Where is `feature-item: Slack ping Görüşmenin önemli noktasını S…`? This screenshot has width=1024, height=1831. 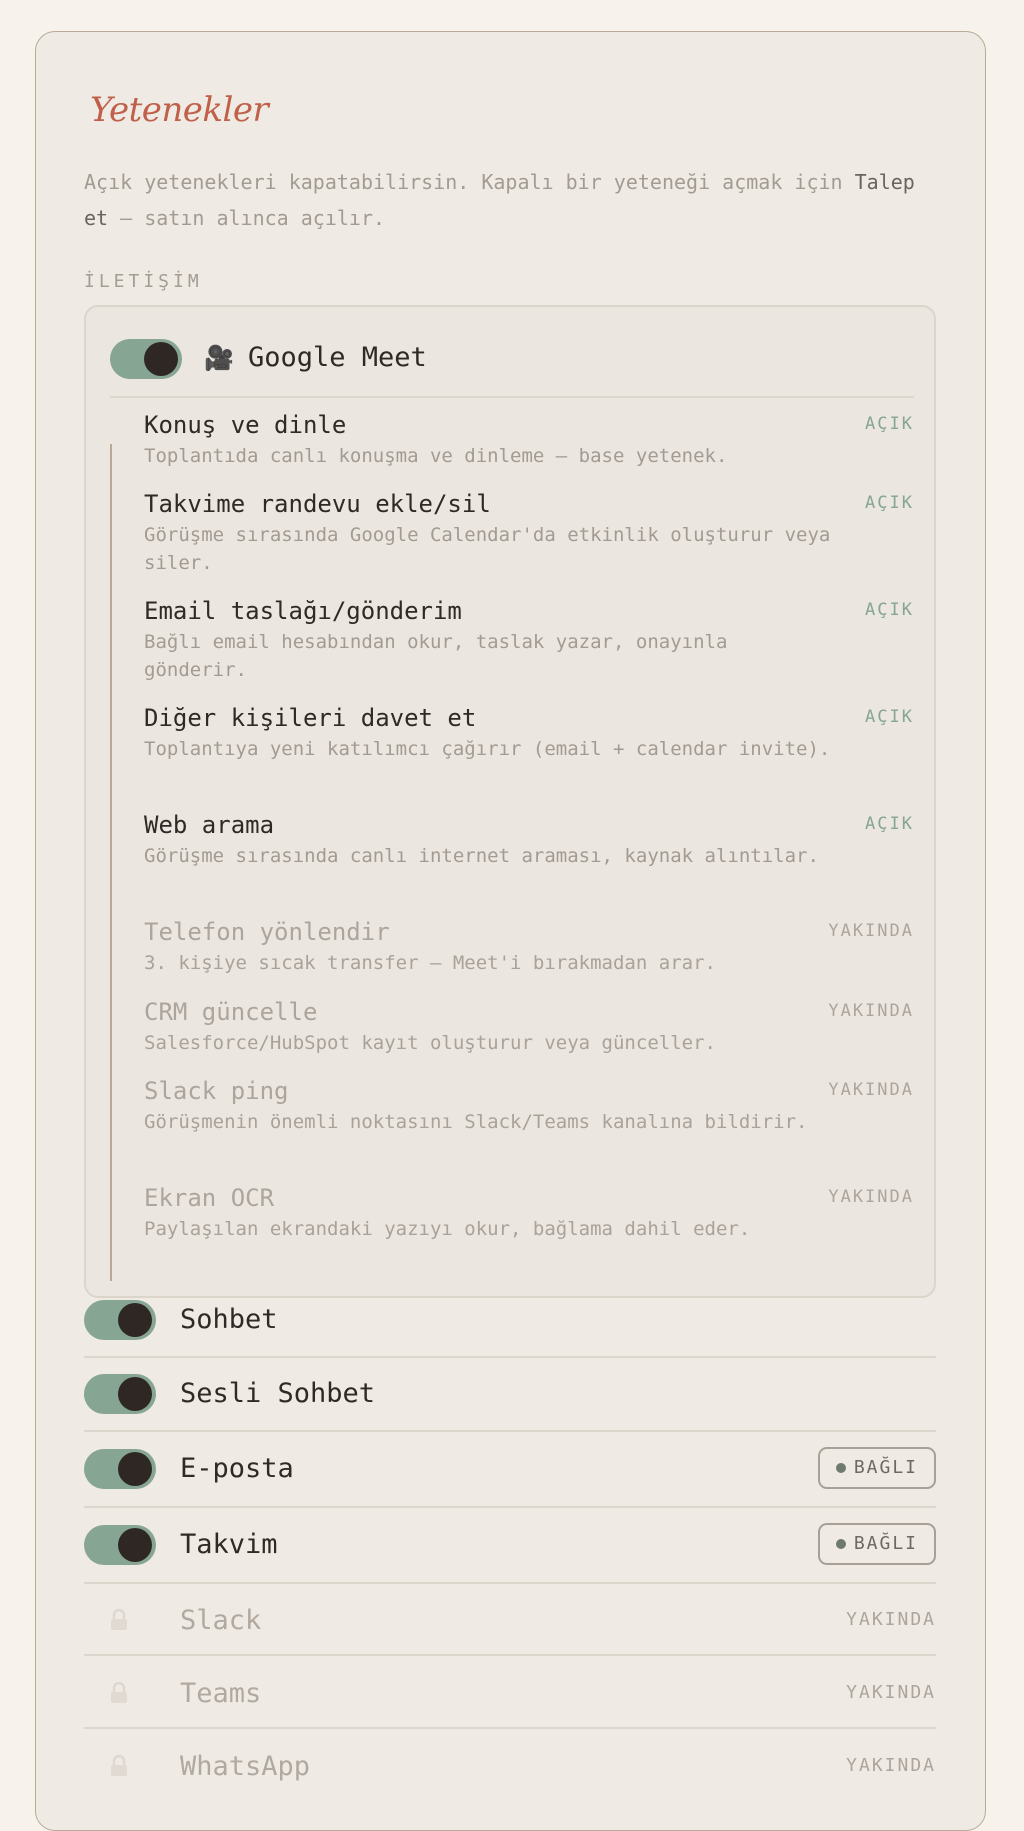
feature-item: Slack ping Görüşmenin önemli noktasını S… is located at coordinates (529, 1106).